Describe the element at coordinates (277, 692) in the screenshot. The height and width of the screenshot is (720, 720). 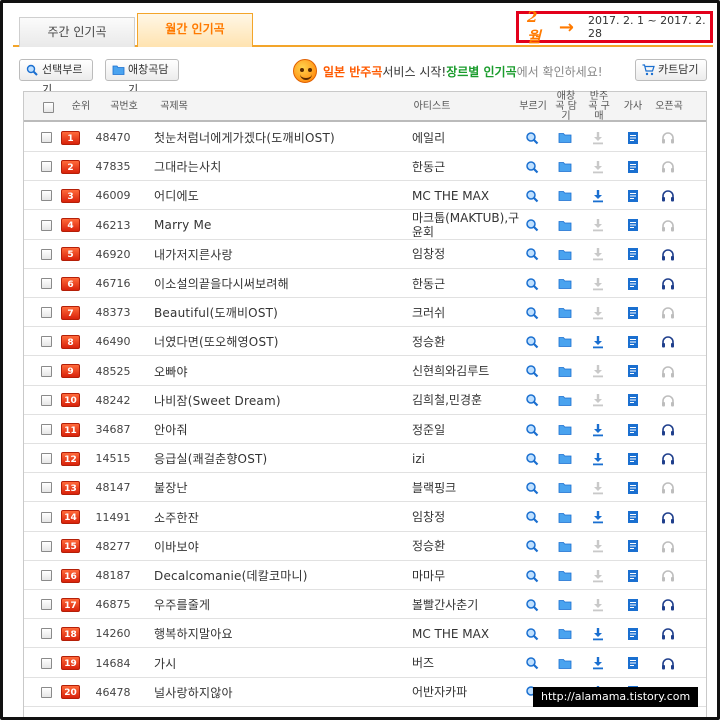
I see `song-title: 널사랑하지않아` at that location.